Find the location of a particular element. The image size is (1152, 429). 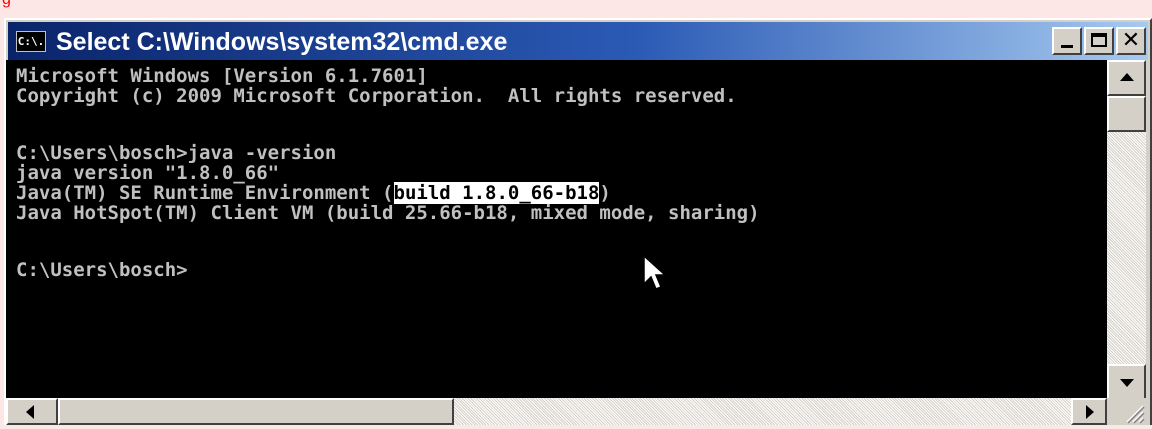

arrow-up-icon is located at coordinates (1127, 77).